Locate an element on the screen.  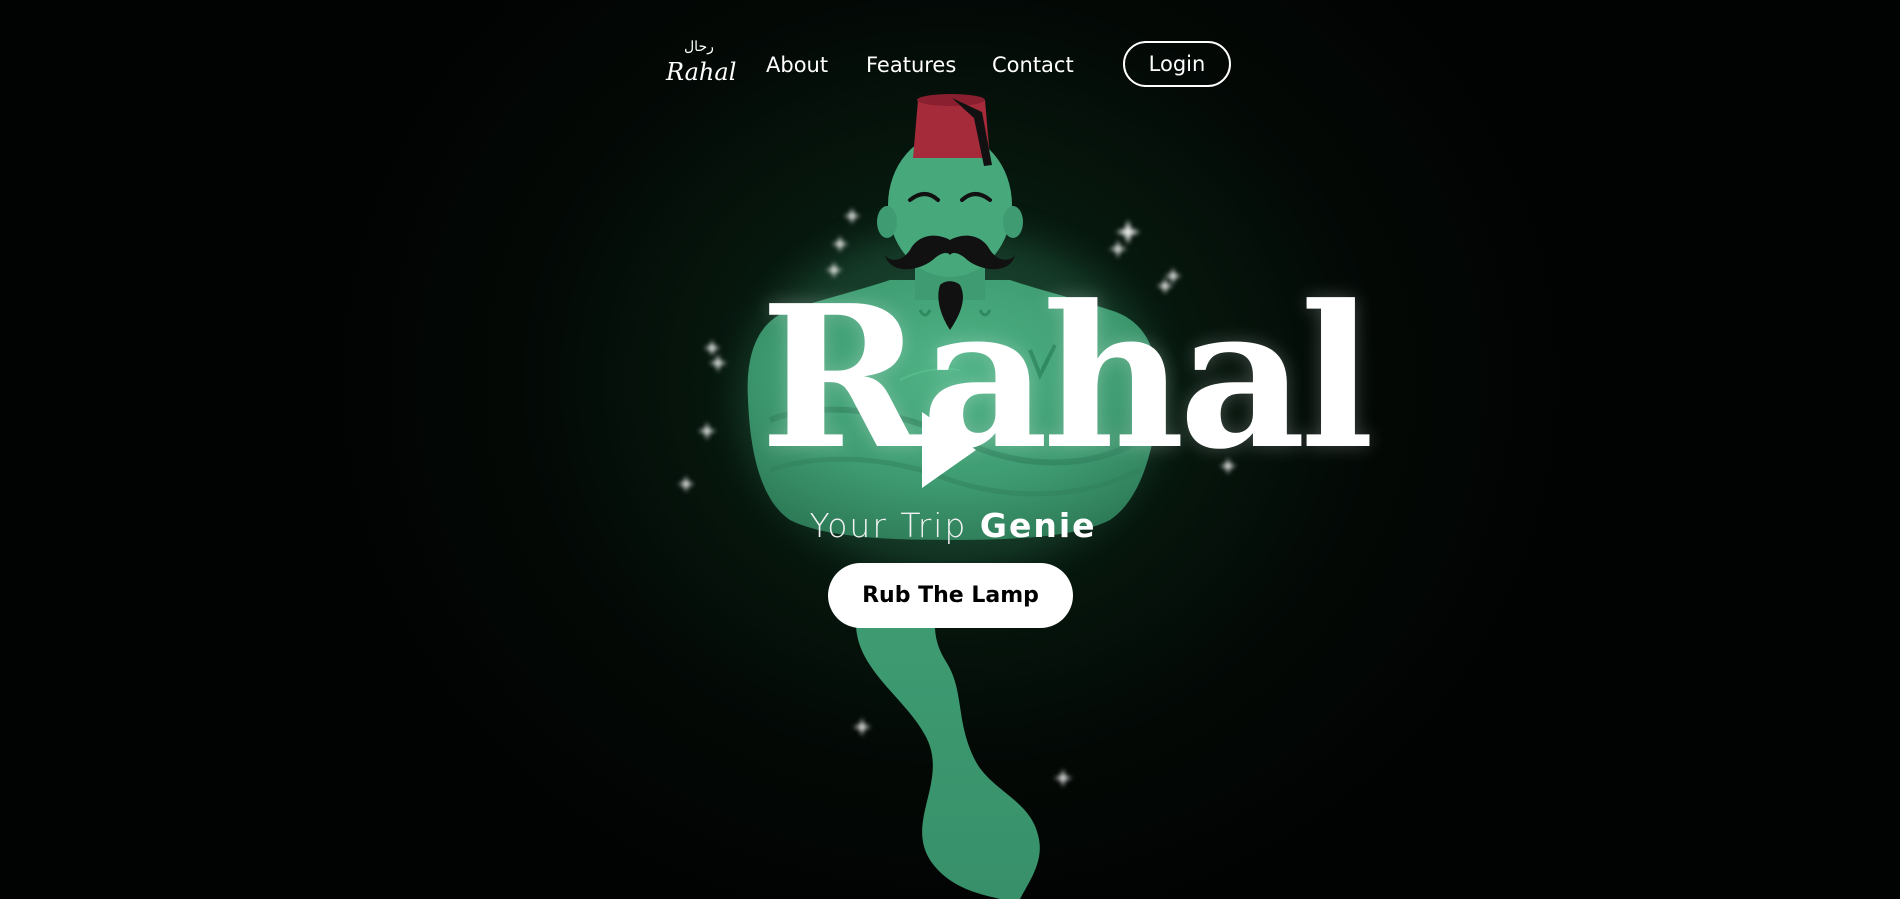
top-navigation: رحال Rahal About Features Contact Login is located at coordinates (950, 65).